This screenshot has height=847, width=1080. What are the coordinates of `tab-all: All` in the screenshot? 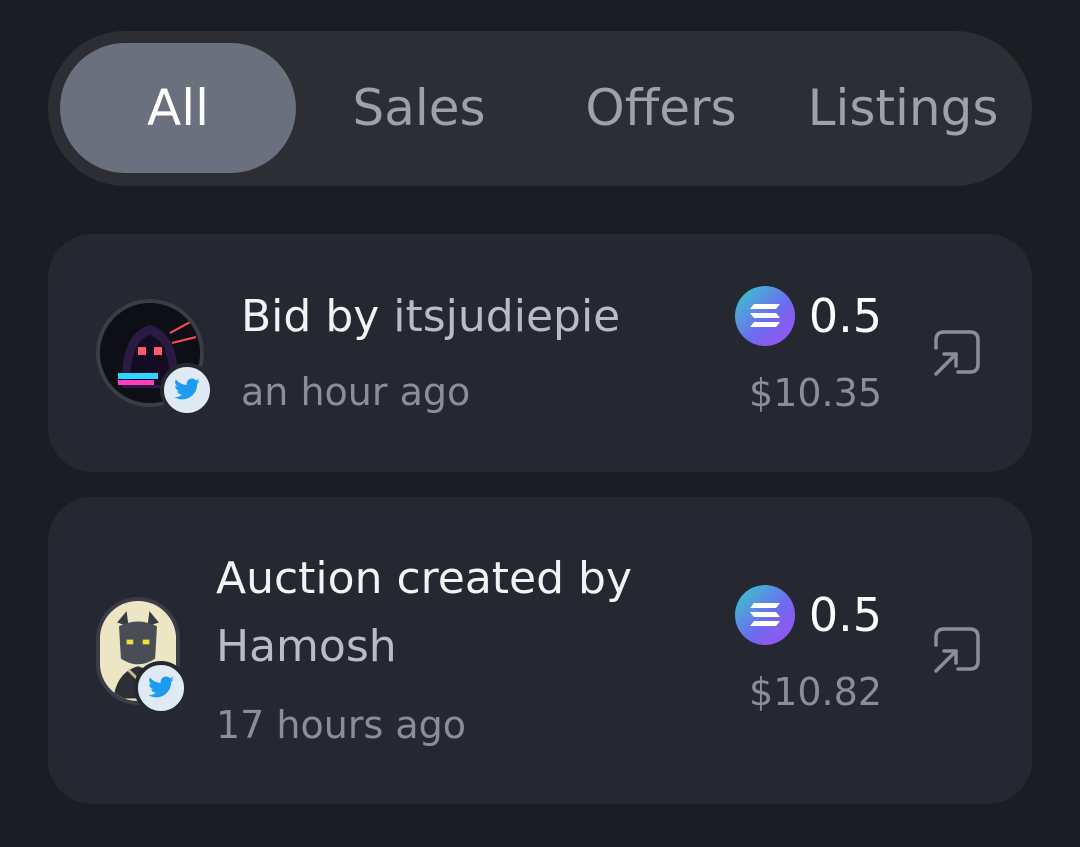 It's located at (178, 108).